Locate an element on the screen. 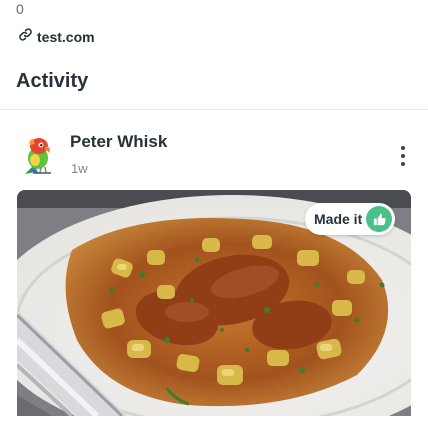  profile-count: 0 is located at coordinates (20, 9).